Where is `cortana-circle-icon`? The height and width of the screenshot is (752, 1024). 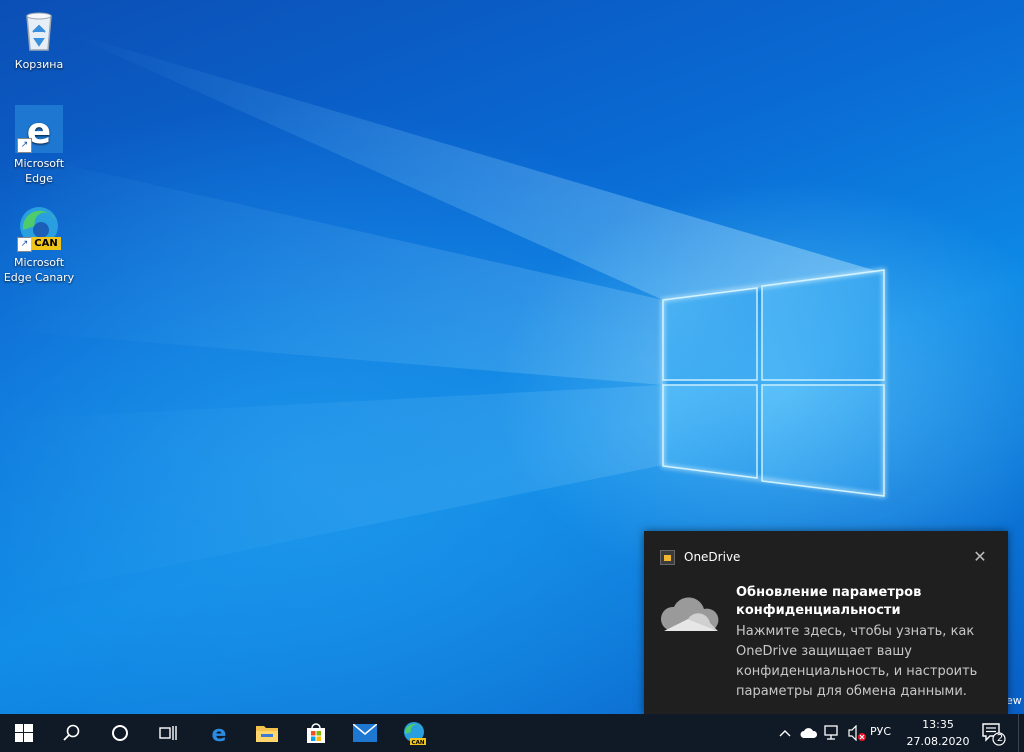
cortana-circle-icon is located at coordinates (120, 733).